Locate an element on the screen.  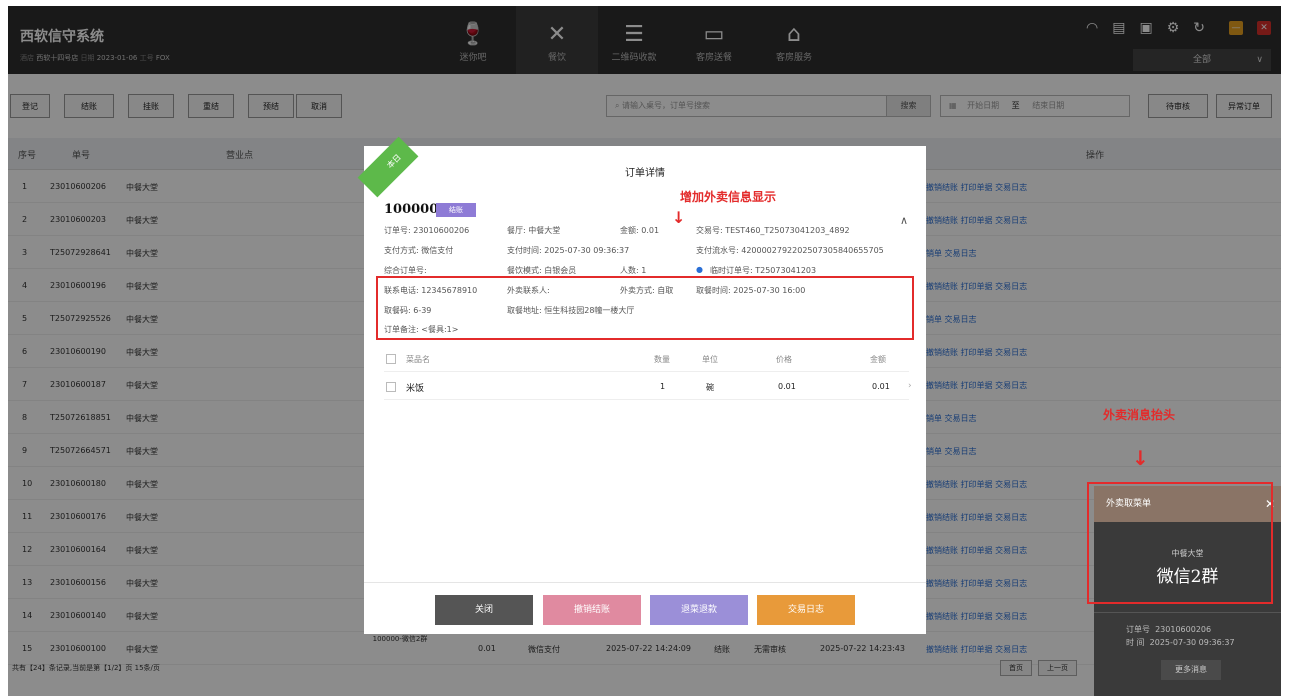
modal-title: 订单详情 is located at coordinates (645, 173).